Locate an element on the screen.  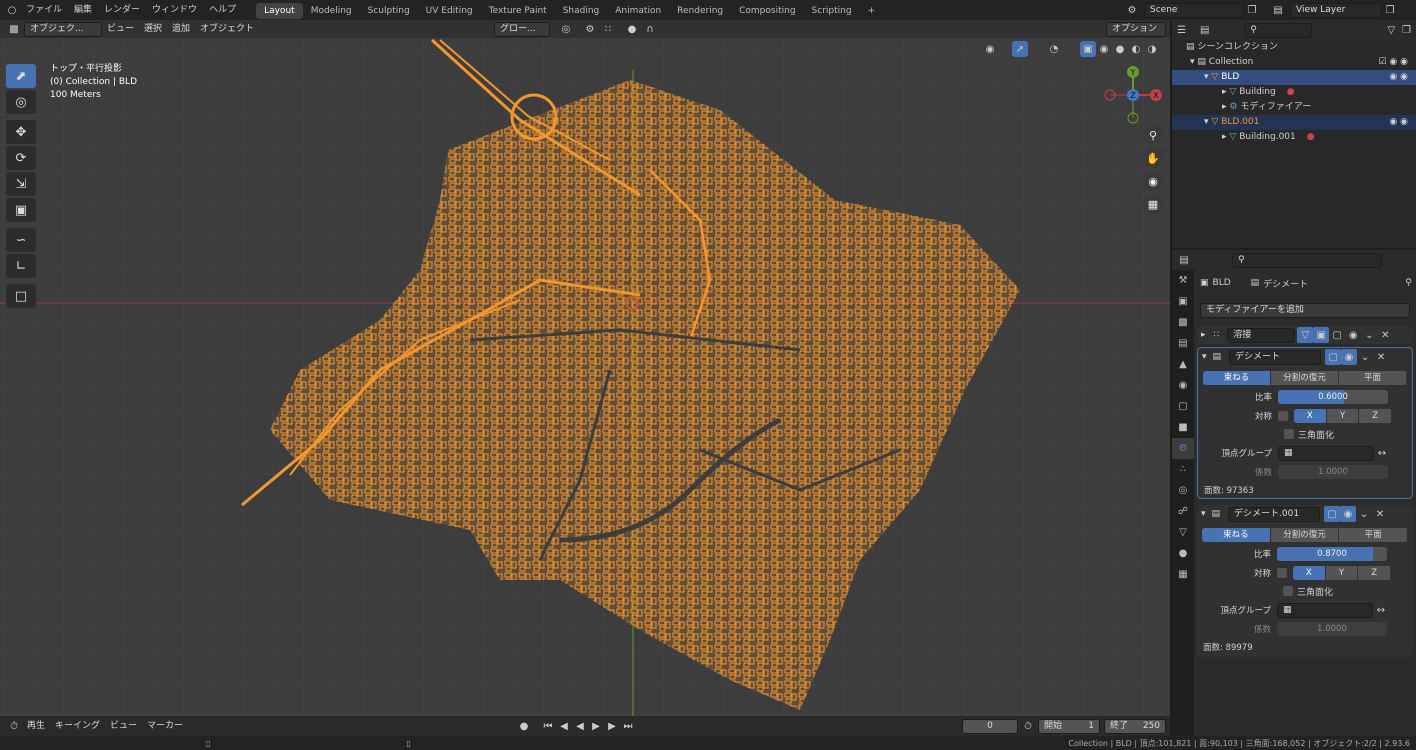
tab-modeling: Modeling is located at coordinates (331, 11).